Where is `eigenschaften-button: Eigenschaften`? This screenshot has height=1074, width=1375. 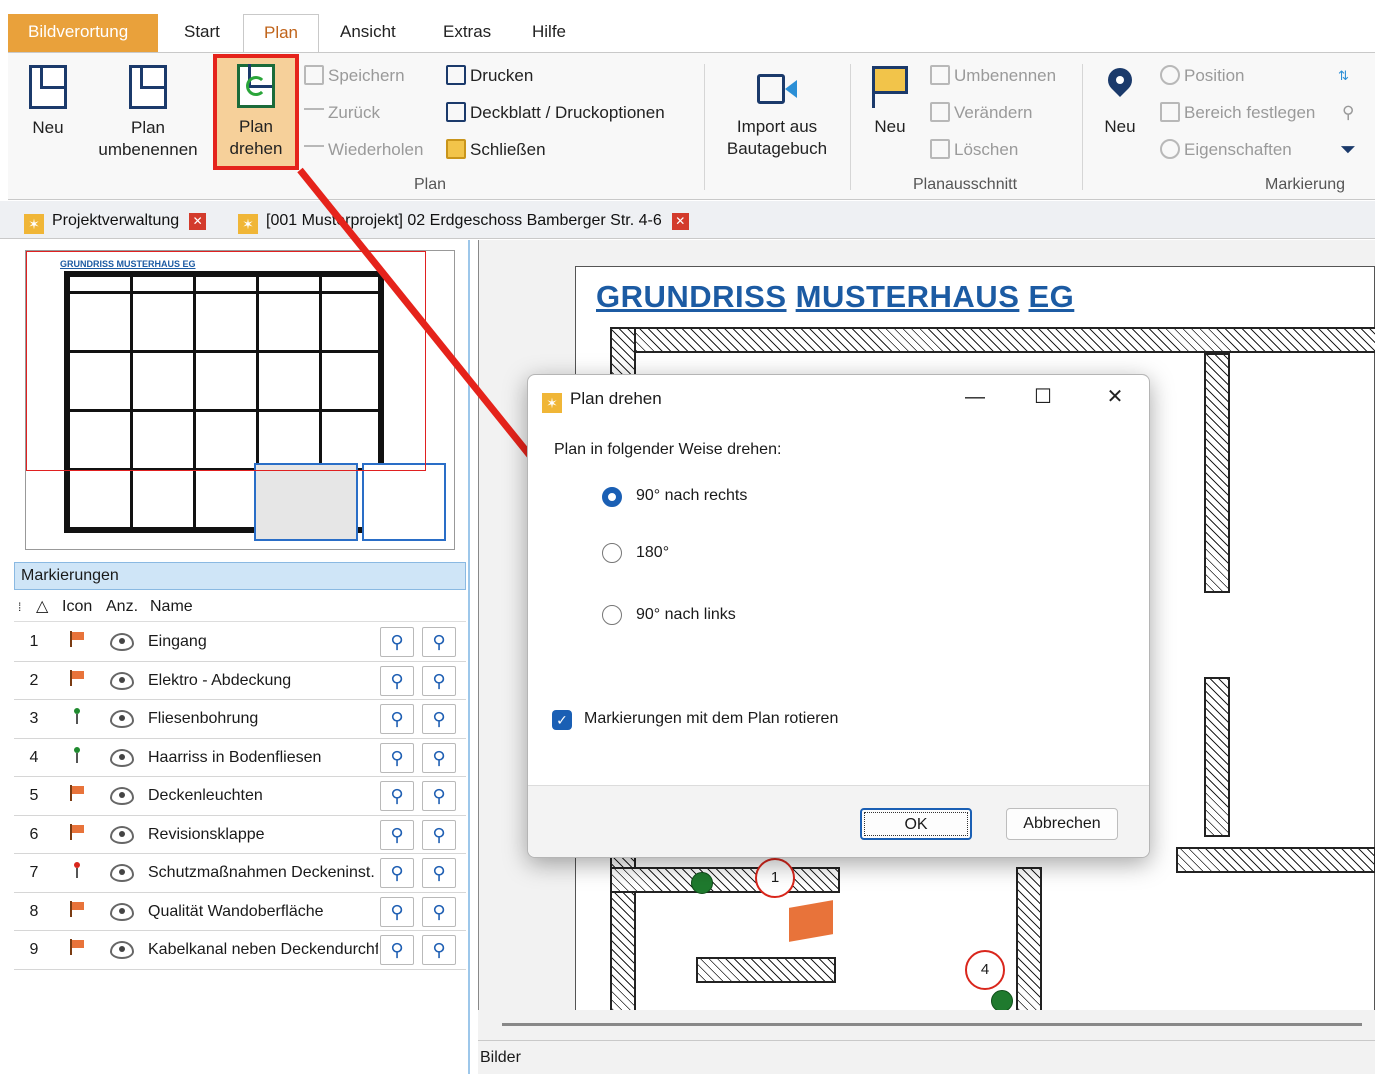
eigenschaften-button: Eigenschaften is located at coordinates (1226, 150).